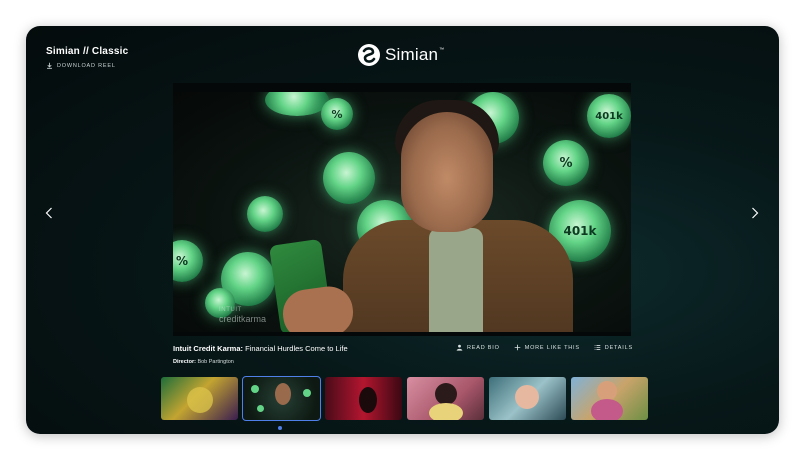  What do you see at coordinates (609, 116) in the screenshot?
I see `glow-bubble-401k: 401k` at bounding box center [609, 116].